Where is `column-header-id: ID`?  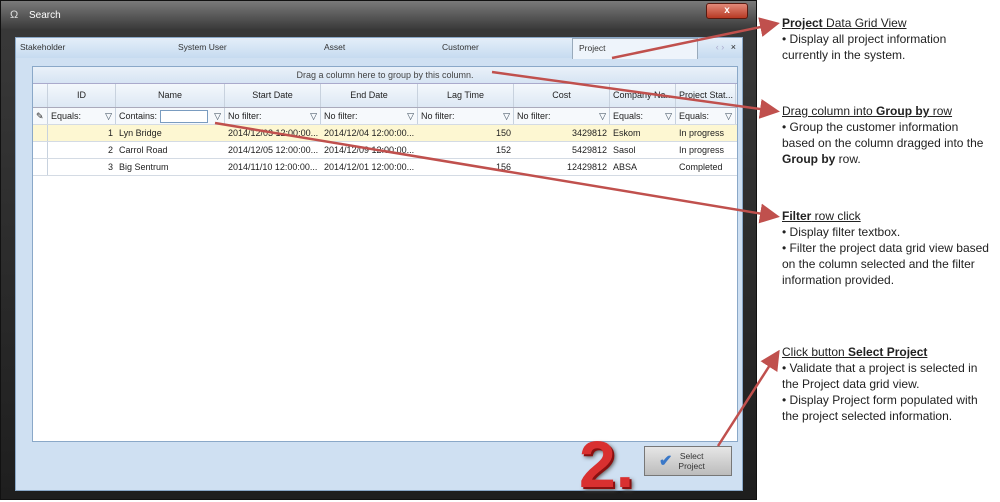
column-header-id: ID is located at coordinates (82, 95).